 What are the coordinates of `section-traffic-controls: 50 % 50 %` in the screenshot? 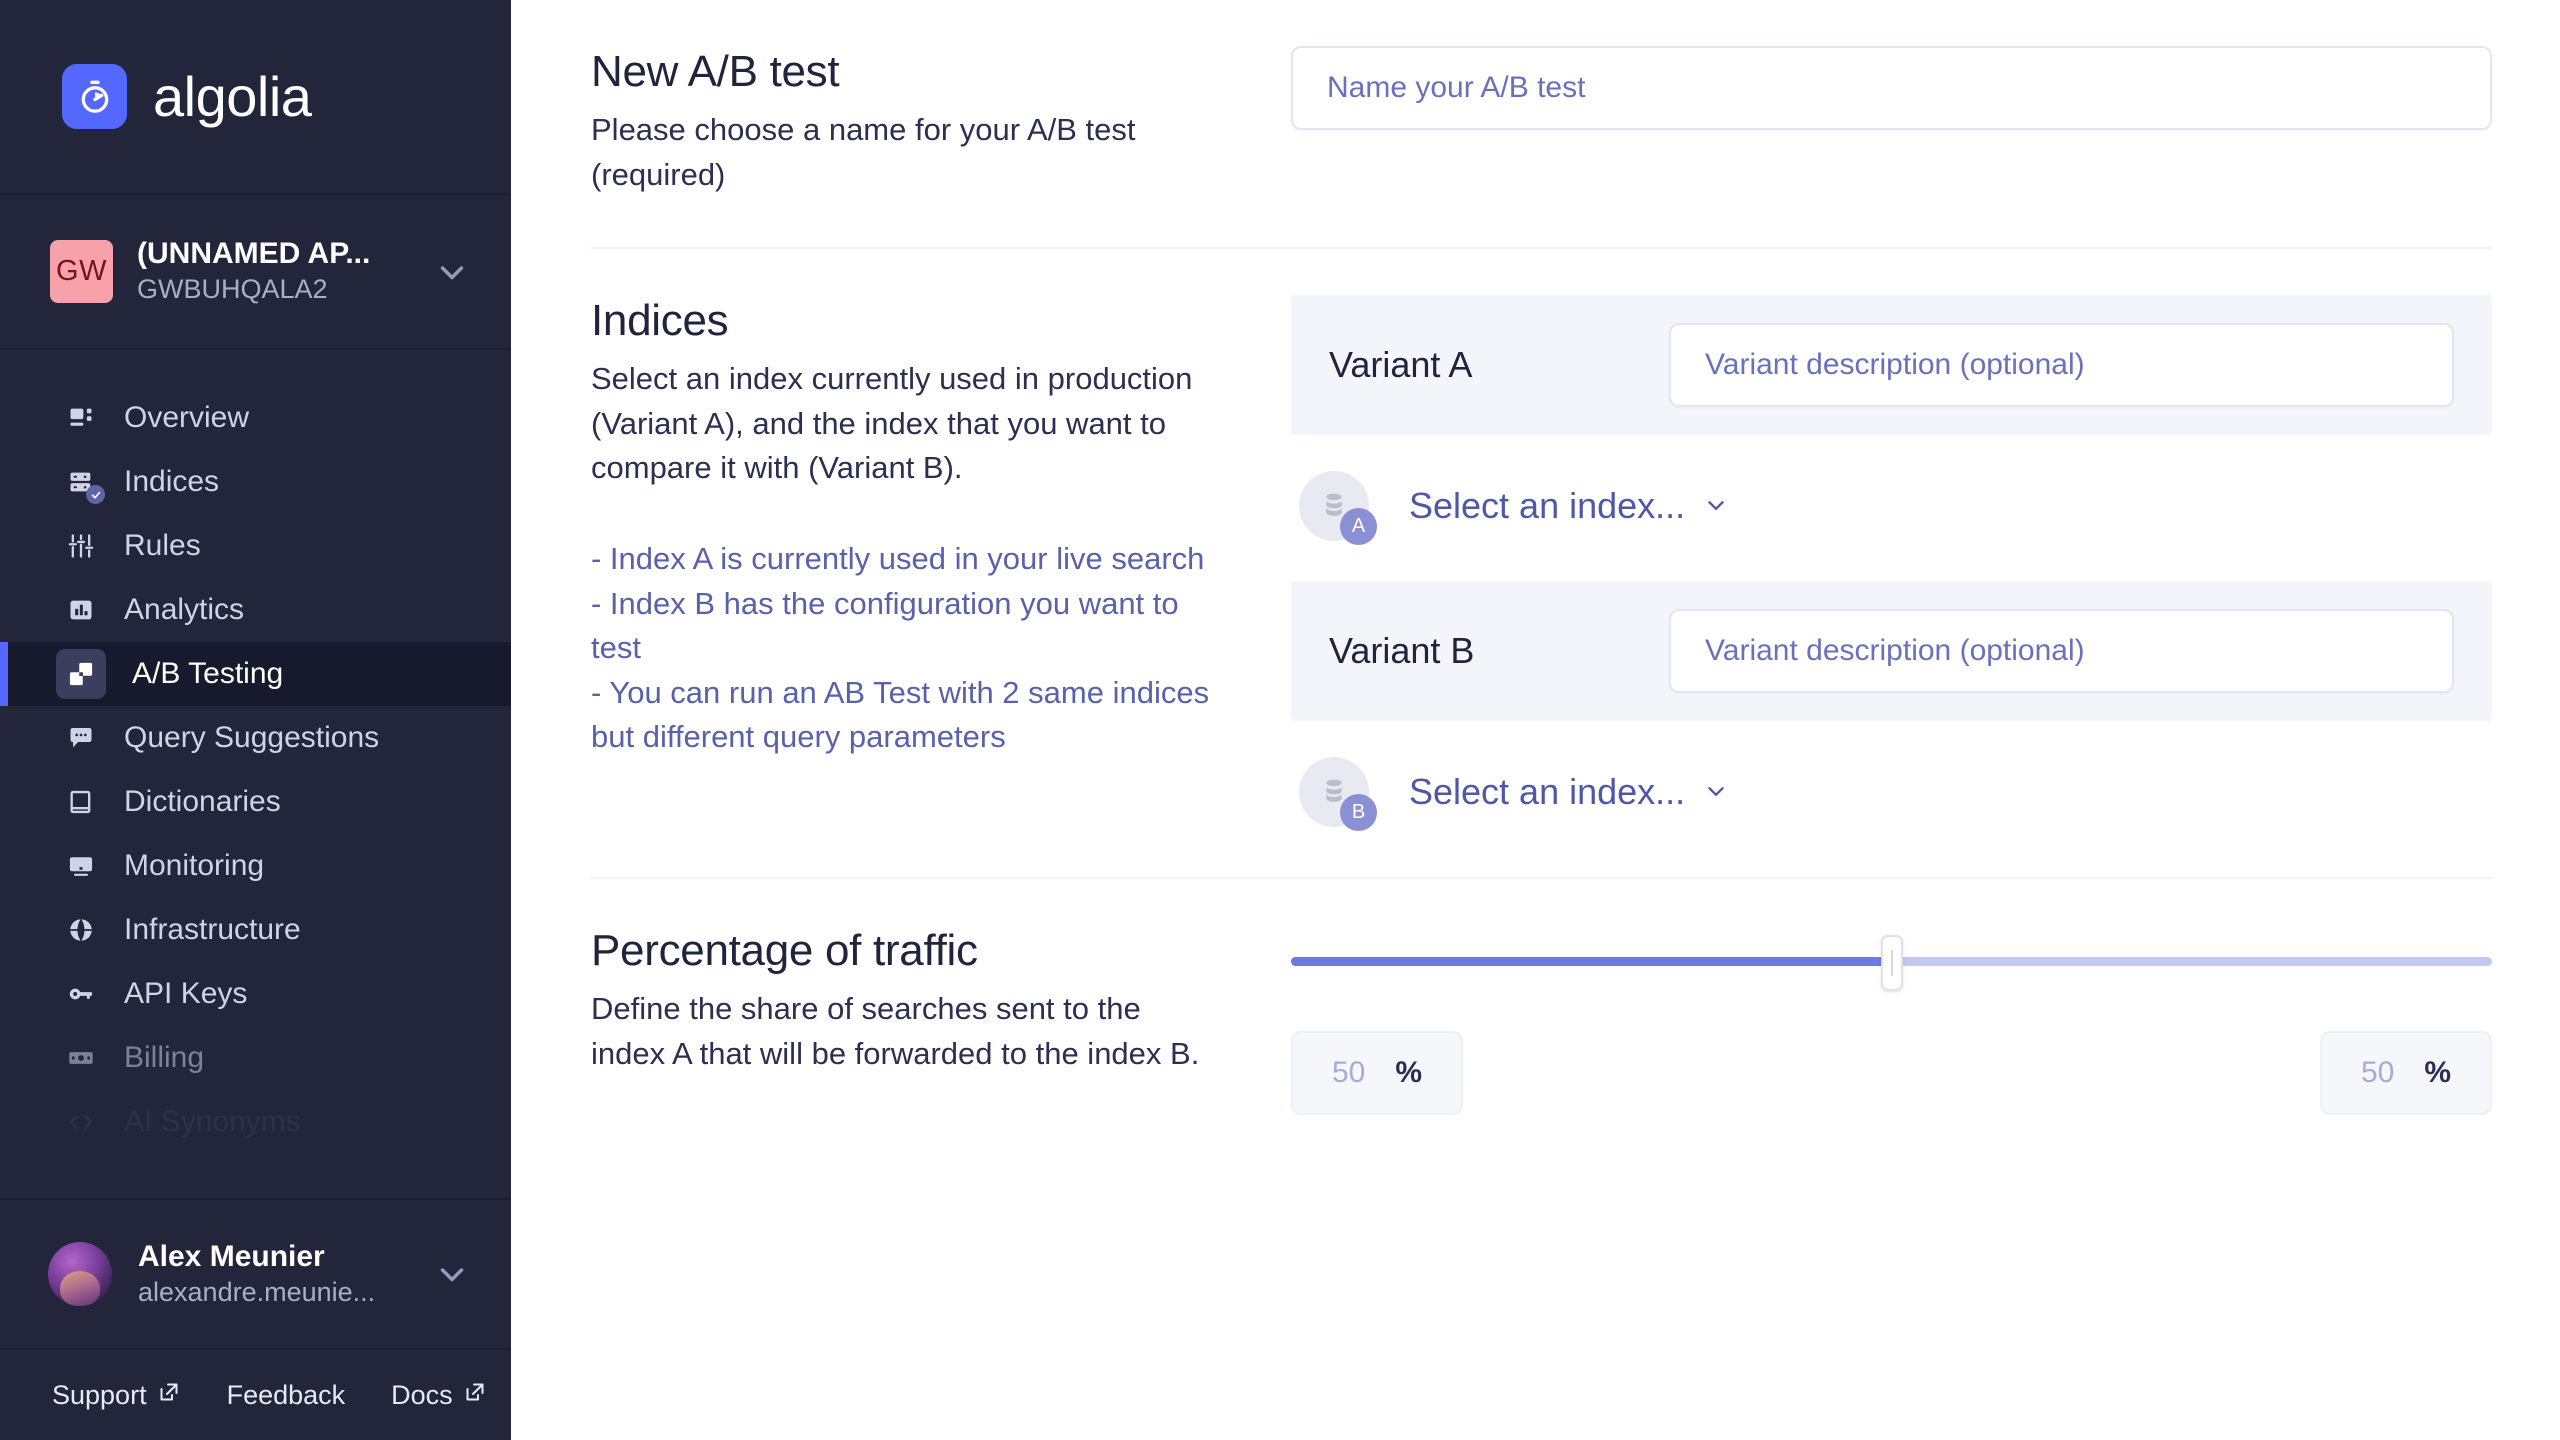 It's located at (1891, 1020).